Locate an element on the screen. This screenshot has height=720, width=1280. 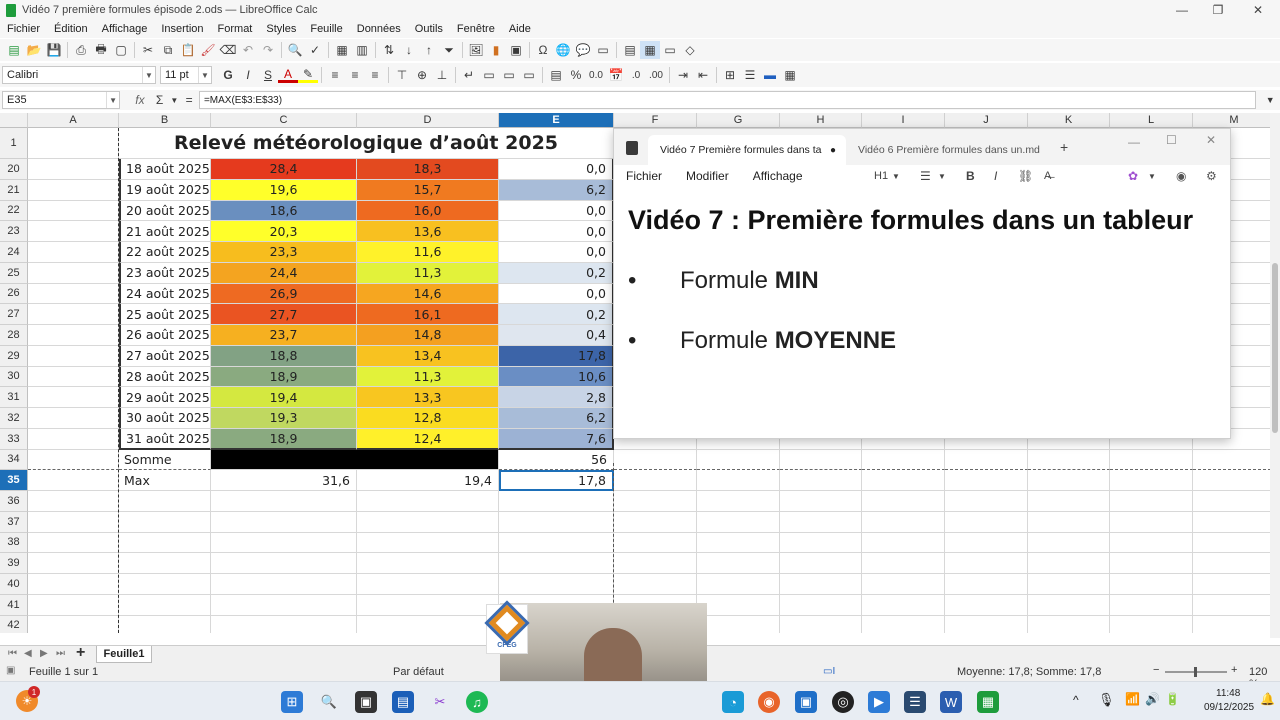
date-cell: 27 août 2025 is located at coordinates (165, 356).